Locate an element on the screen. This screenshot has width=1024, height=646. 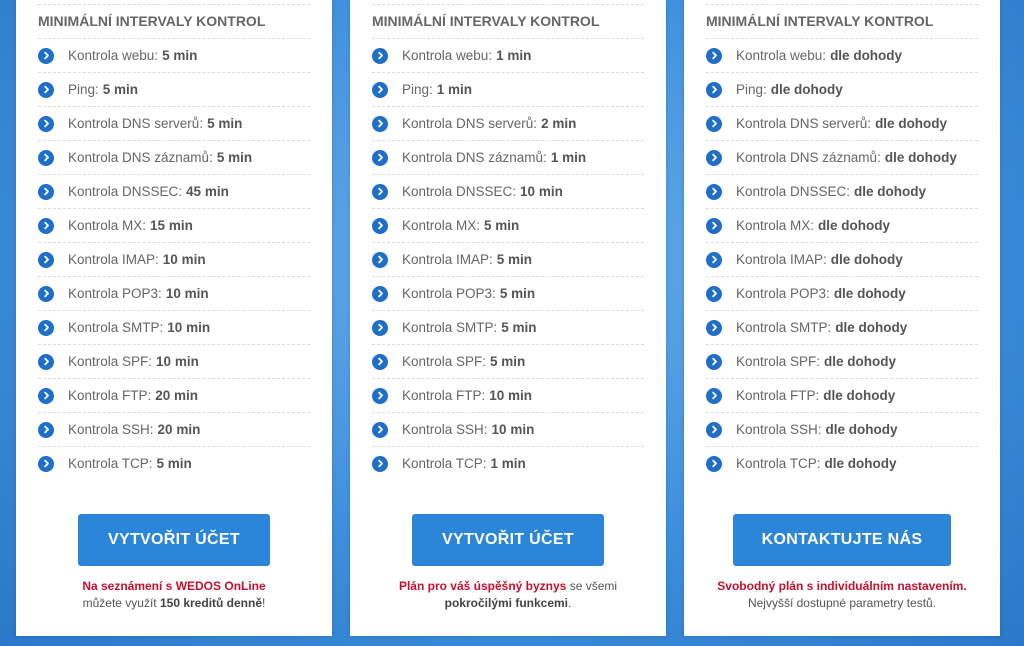
list-item: Kontrola webu: 1 min is located at coordinates (508, 56).